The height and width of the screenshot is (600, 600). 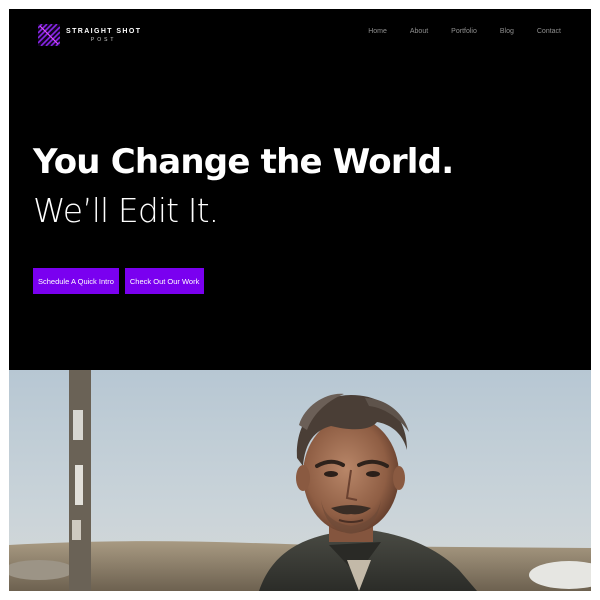 What do you see at coordinates (164, 281) in the screenshot?
I see `check-out-work-button: Check Out Our Work` at bounding box center [164, 281].